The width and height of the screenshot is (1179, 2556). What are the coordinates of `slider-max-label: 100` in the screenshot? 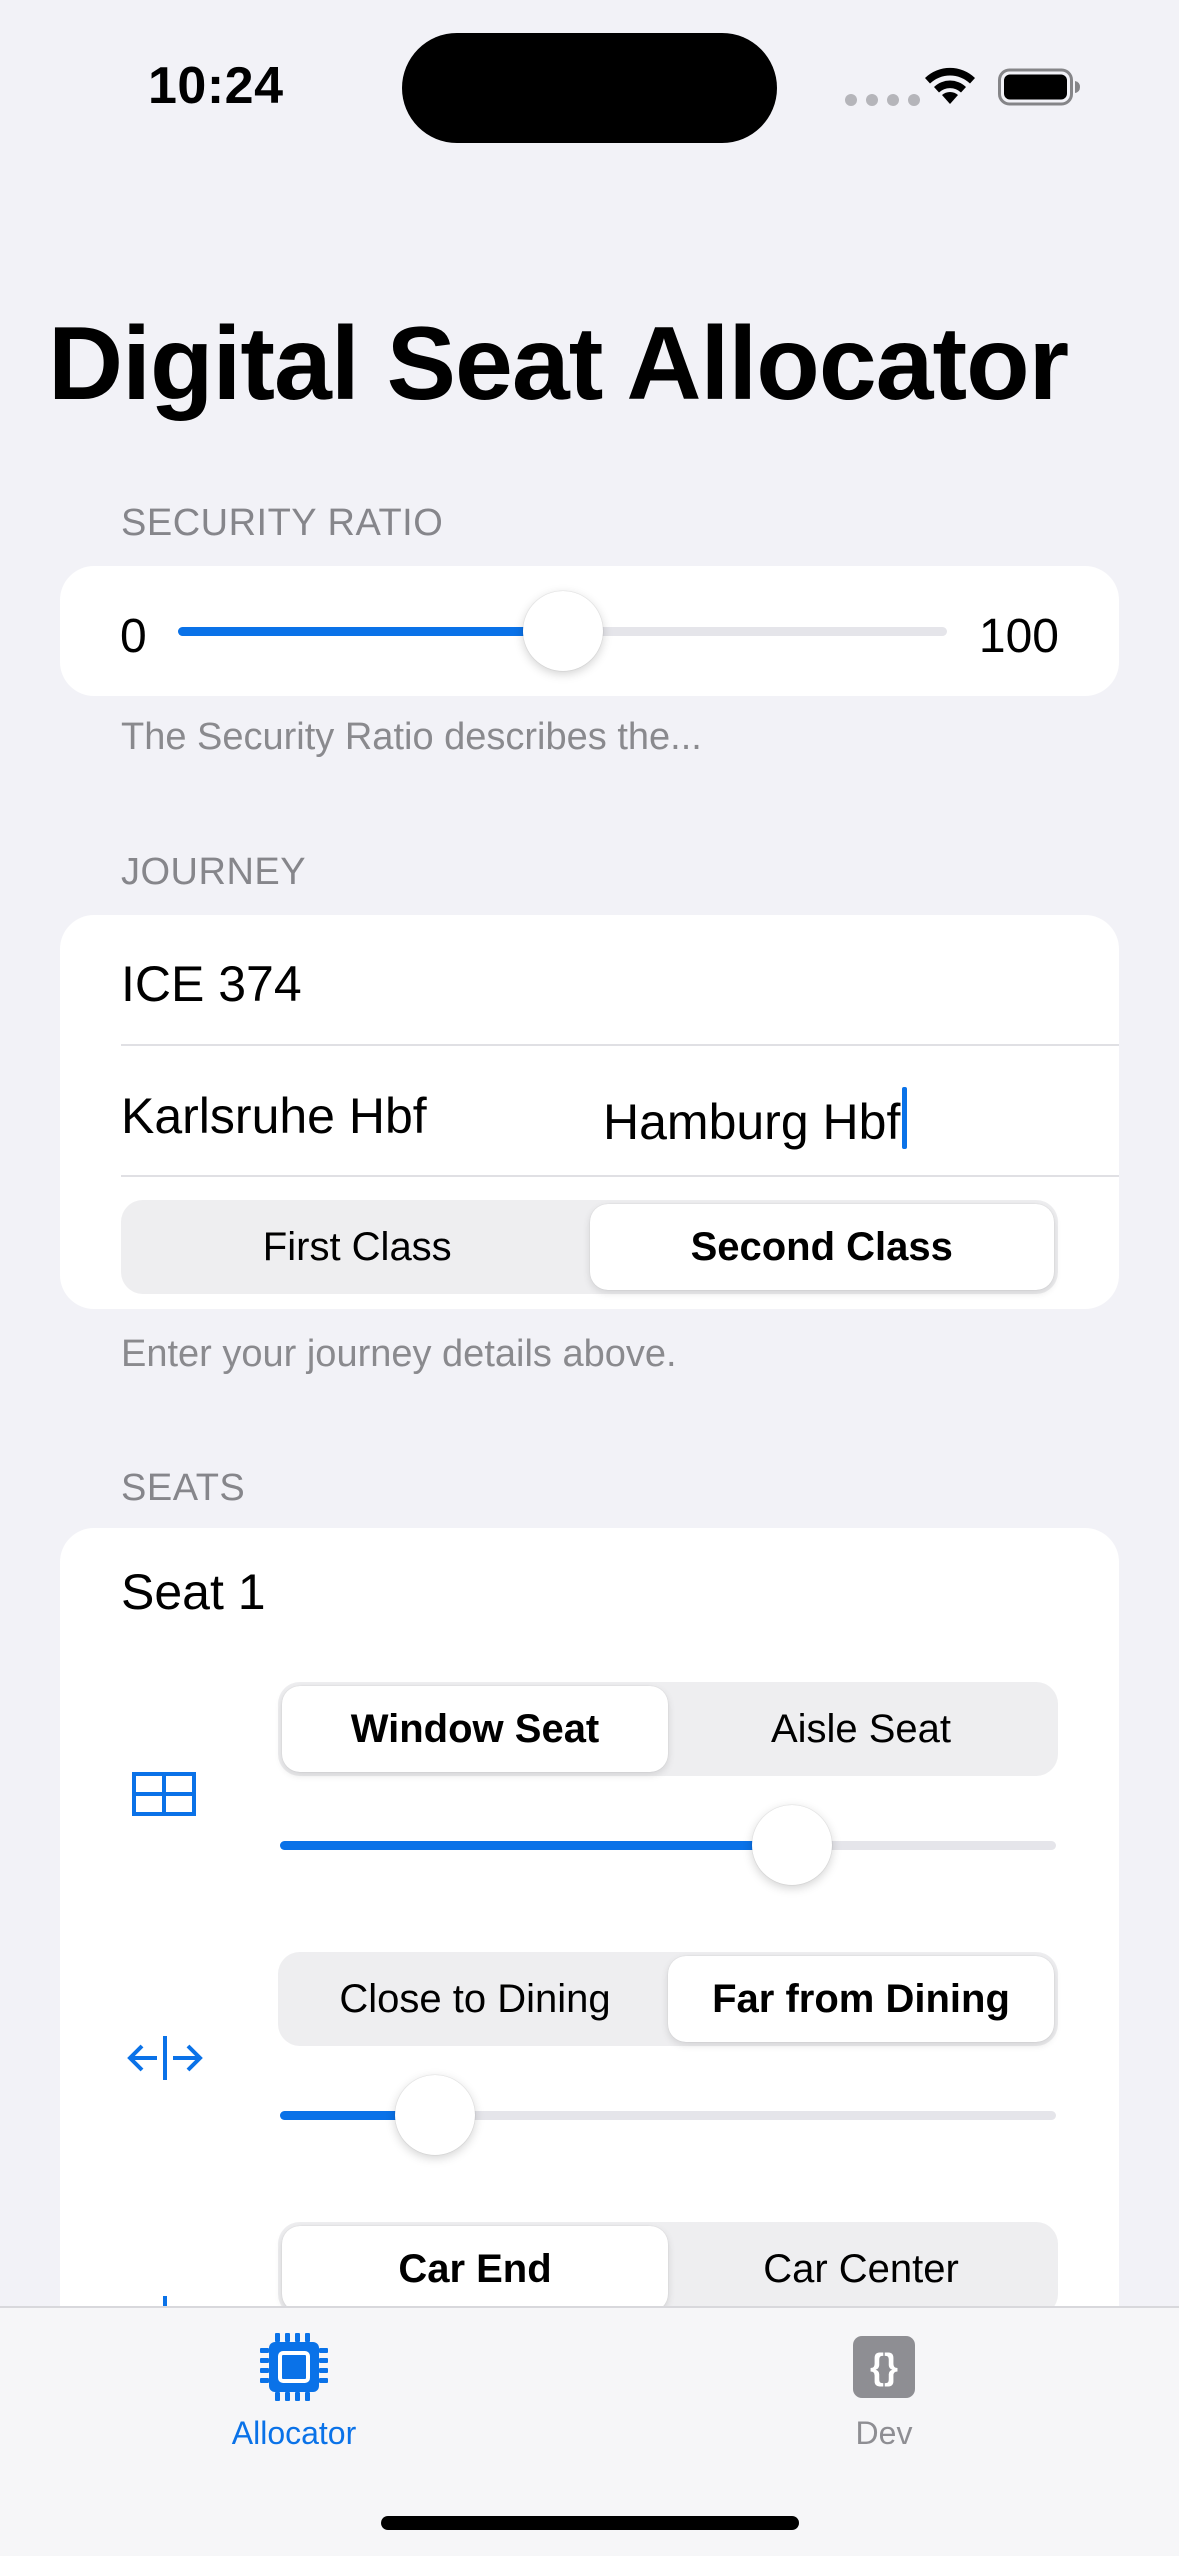 It's located at (1018, 636).